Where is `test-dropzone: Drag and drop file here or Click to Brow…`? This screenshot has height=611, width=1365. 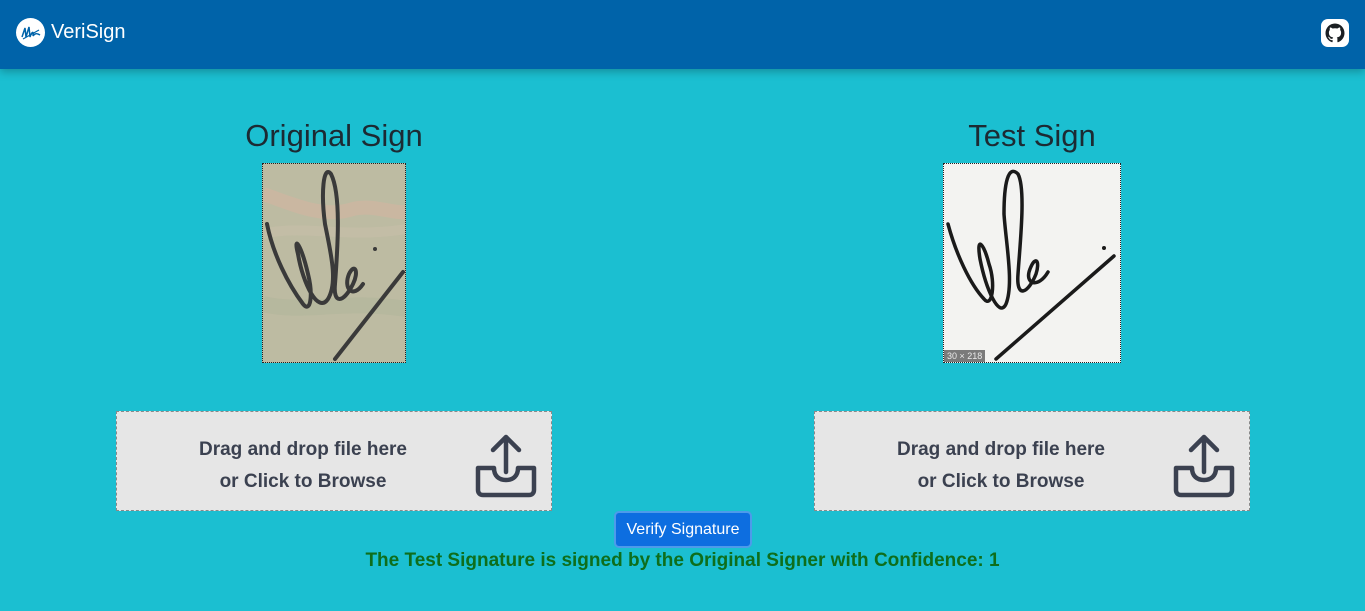 test-dropzone: Drag and drop file here or Click to Brow… is located at coordinates (1032, 461).